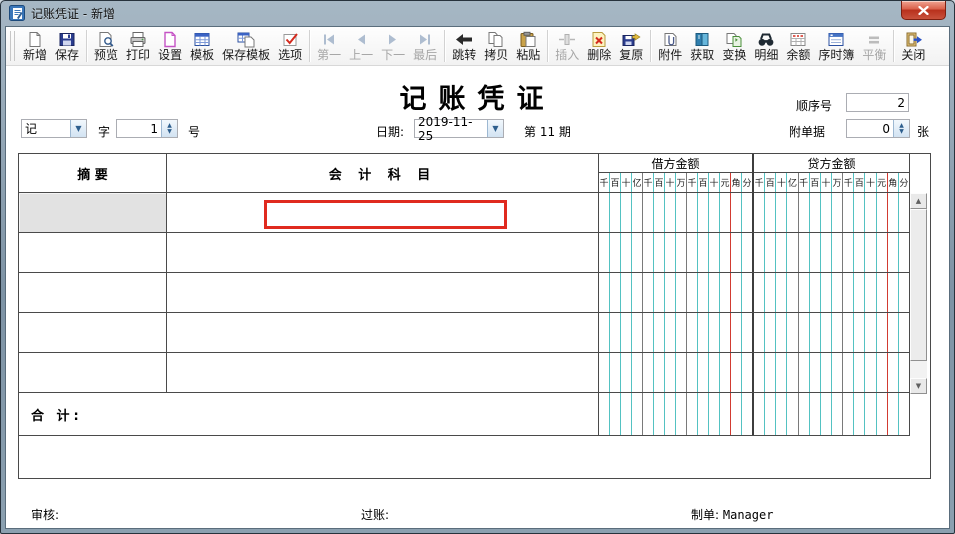 The width and height of the screenshot is (955, 534). Describe the element at coordinates (681, 182) in the screenshot. I see `digit-column-header: 万` at that location.